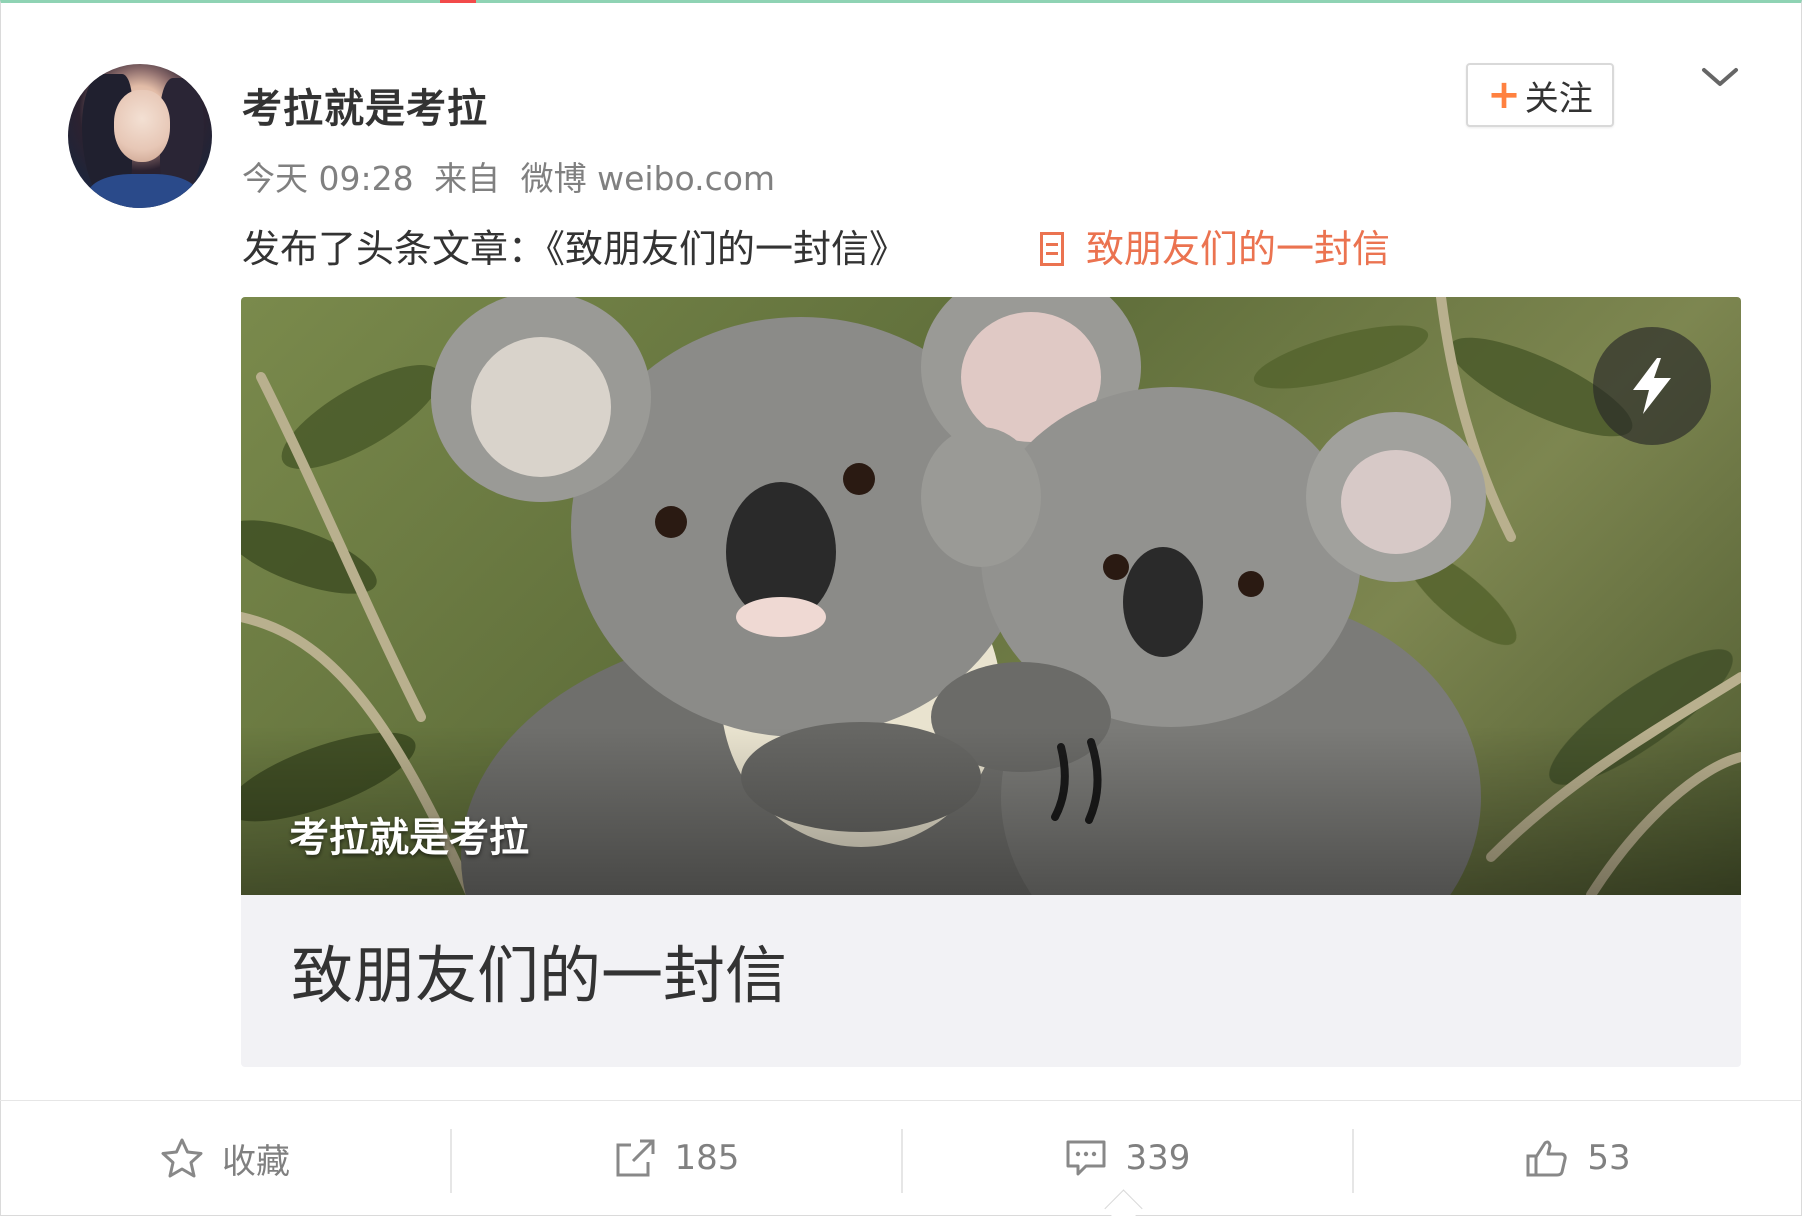  What do you see at coordinates (1578, 1158) in the screenshot?
I see `like-button: 53` at bounding box center [1578, 1158].